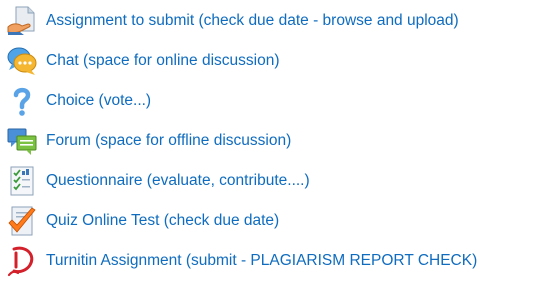 Image resolution: width=544 pixels, height=288 pixels. Describe the element at coordinates (178, 181) in the screenshot. I see `activity-label-questionnaire: Questionnaire (evaluate, contribute....)` at that location.